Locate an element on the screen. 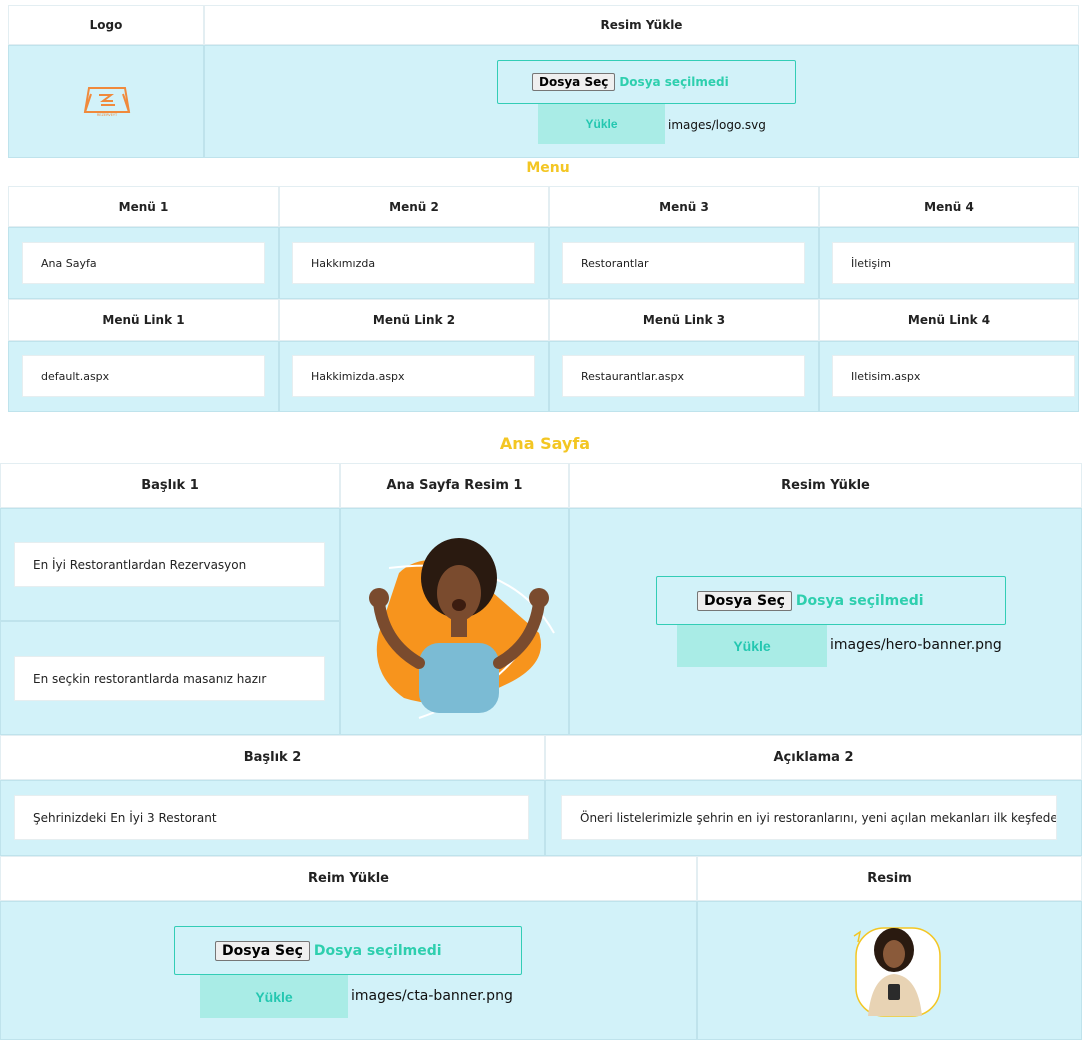 This screenshot has height=1040, width=1082. menu-link-header: Menü Link 4 is located at coordinates (949, 320).